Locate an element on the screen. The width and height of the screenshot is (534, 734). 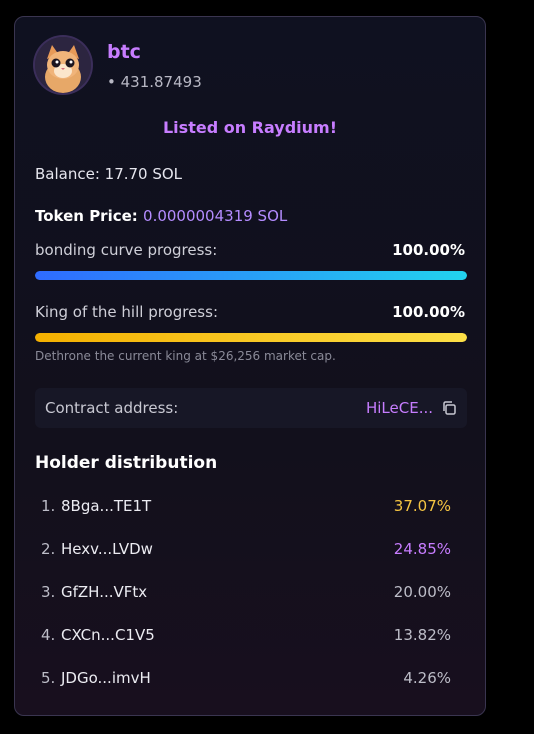
token-price-value: 0.0000004319 SOL is located at coordinates (215, 216).